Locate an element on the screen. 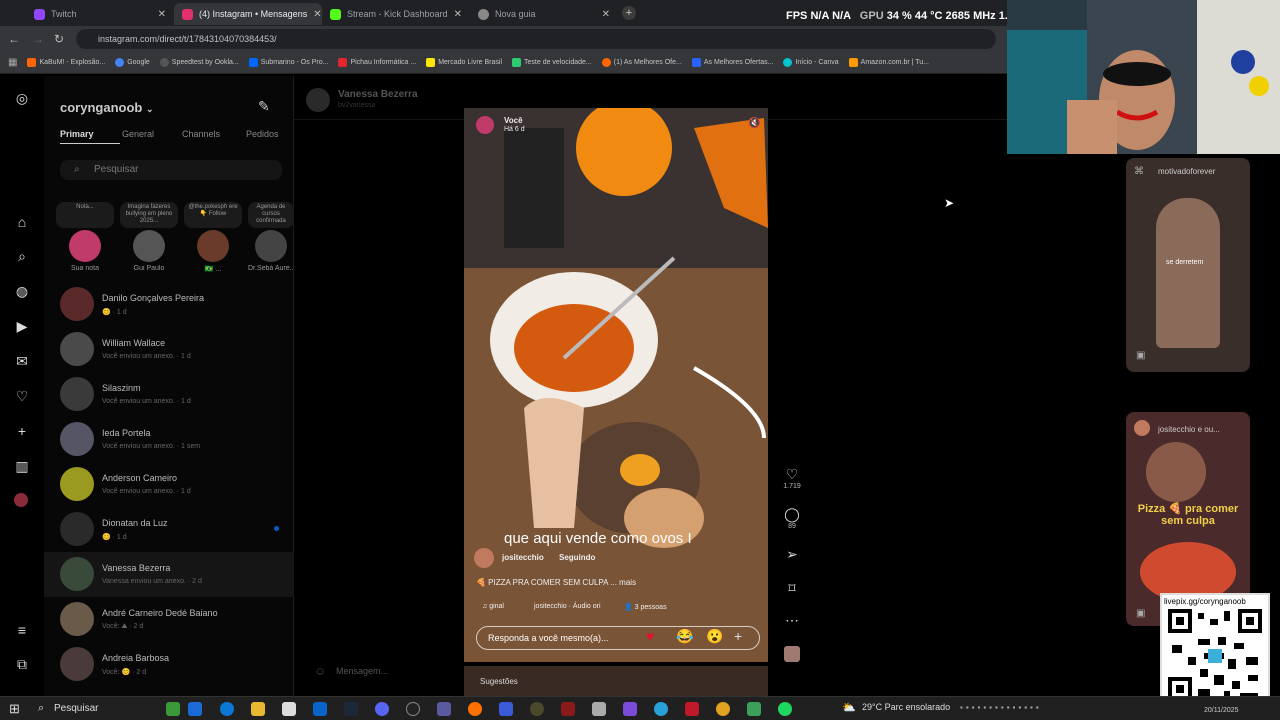 The width and height of the screenshot is (1280, 720). conversation-item: Dionatan da Luz 😊 · 1 d is located at coordinates (169, 529).